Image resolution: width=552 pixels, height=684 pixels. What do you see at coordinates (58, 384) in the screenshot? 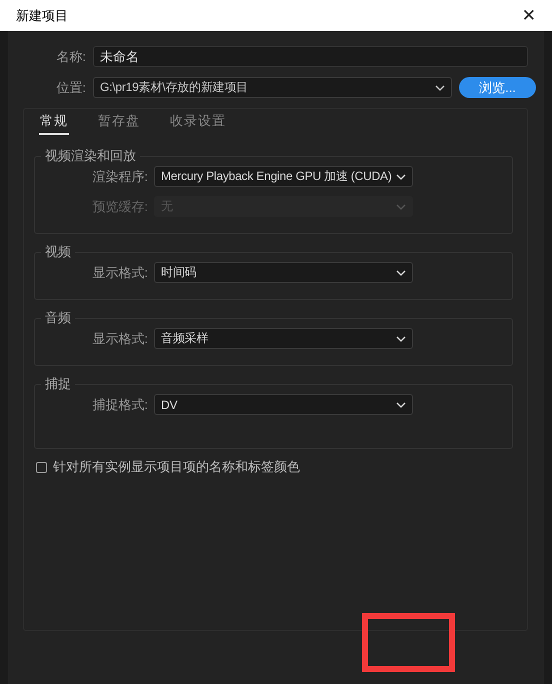
I see `group-title: 捕捉` at bounding box center [58, 384].